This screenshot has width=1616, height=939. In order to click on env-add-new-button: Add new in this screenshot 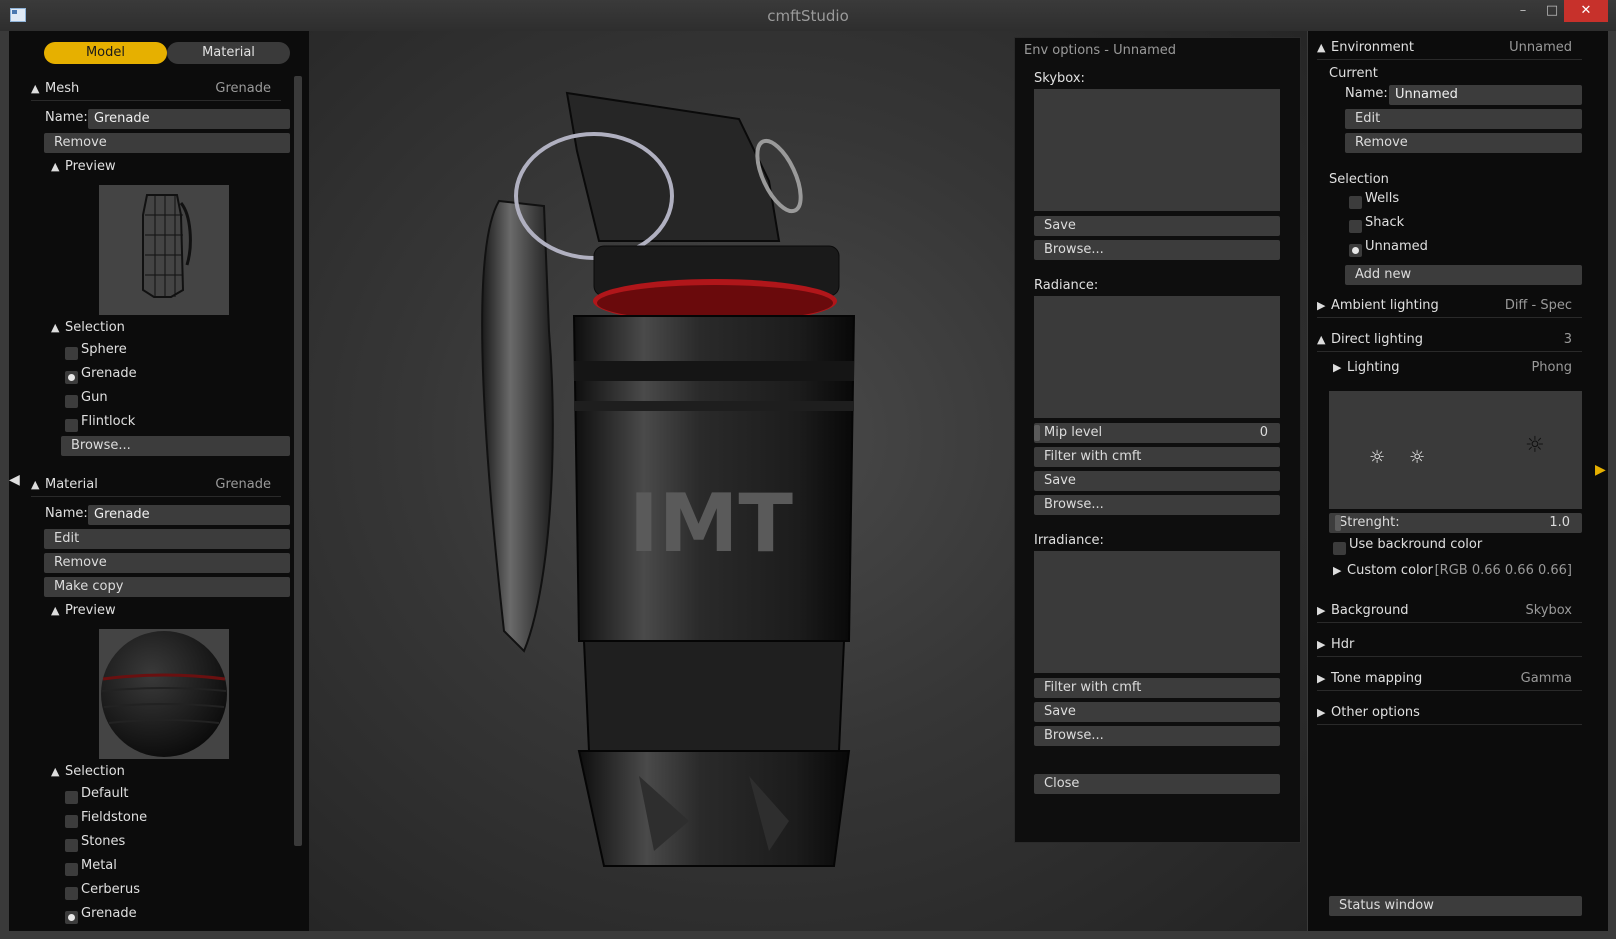, I will do `click(1463, 275)`.